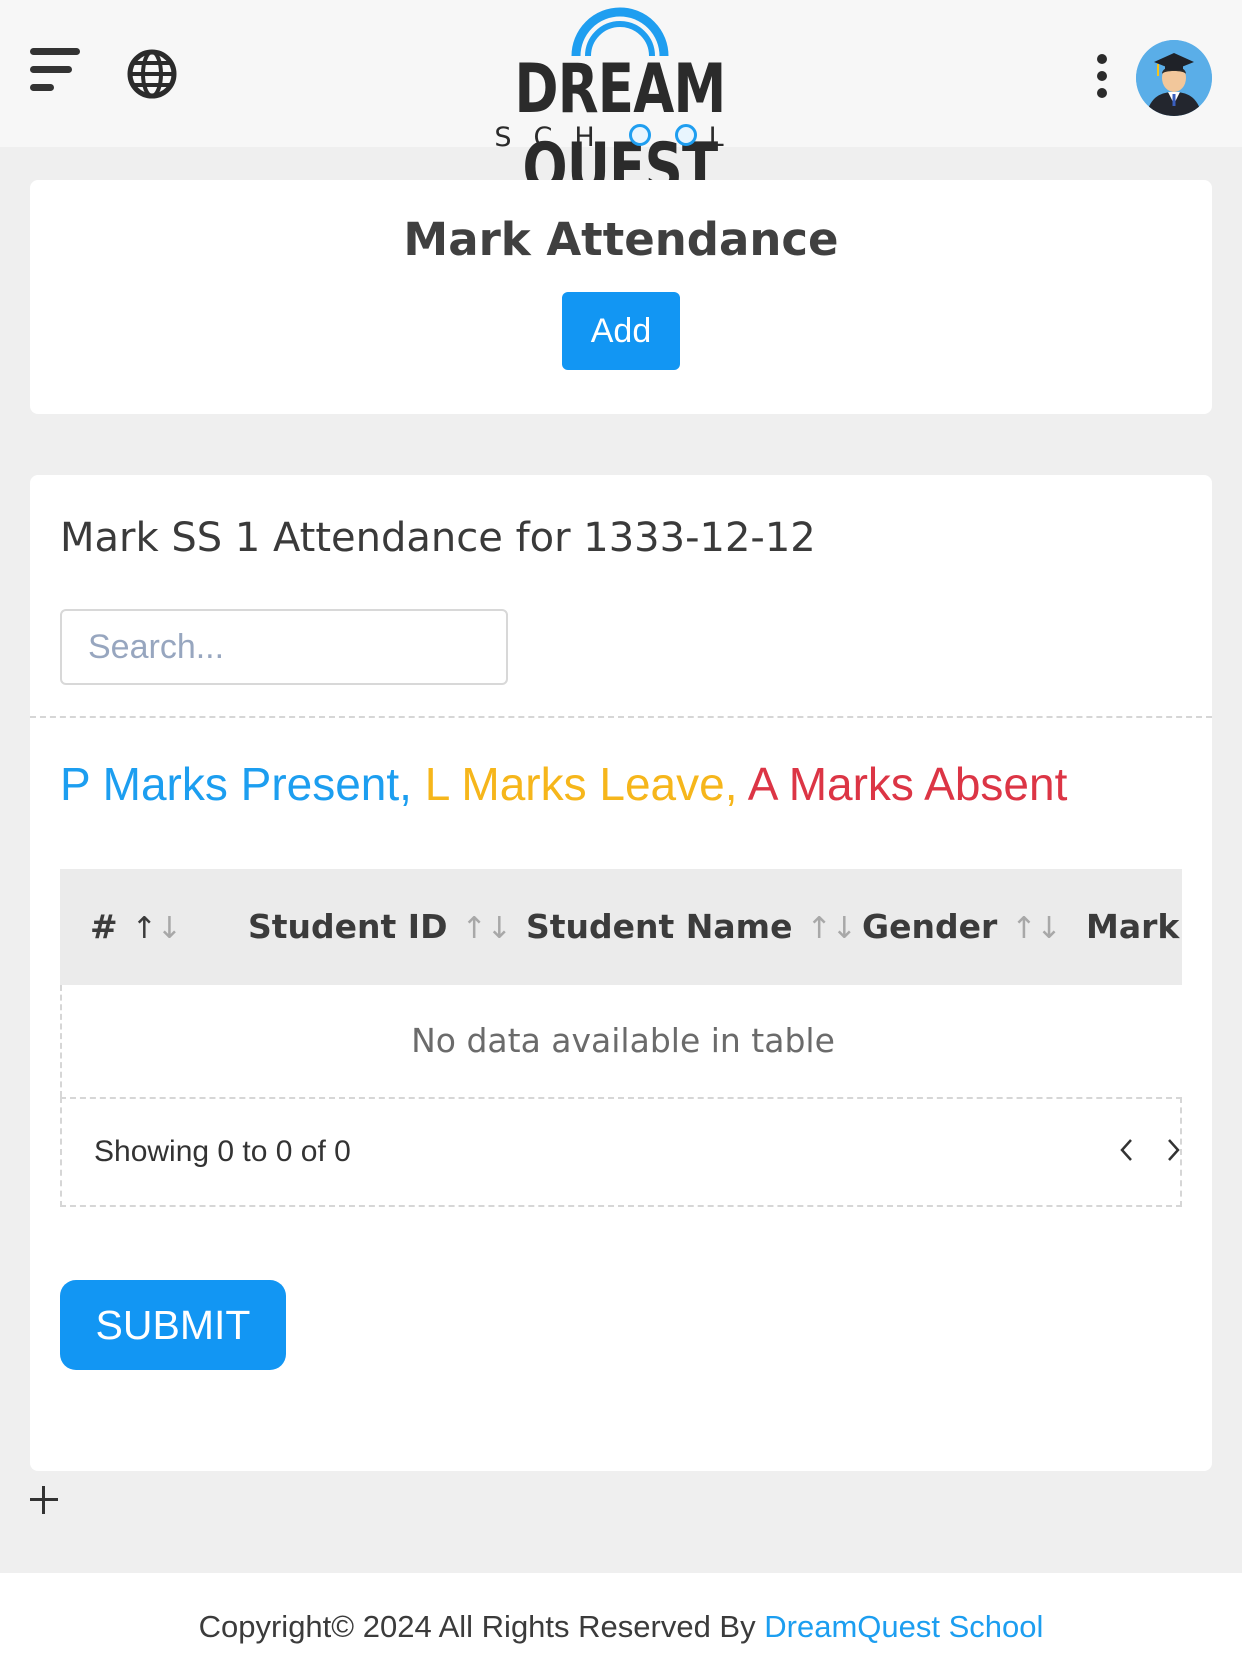  I want to click on column-label: #, so click(104, 926).